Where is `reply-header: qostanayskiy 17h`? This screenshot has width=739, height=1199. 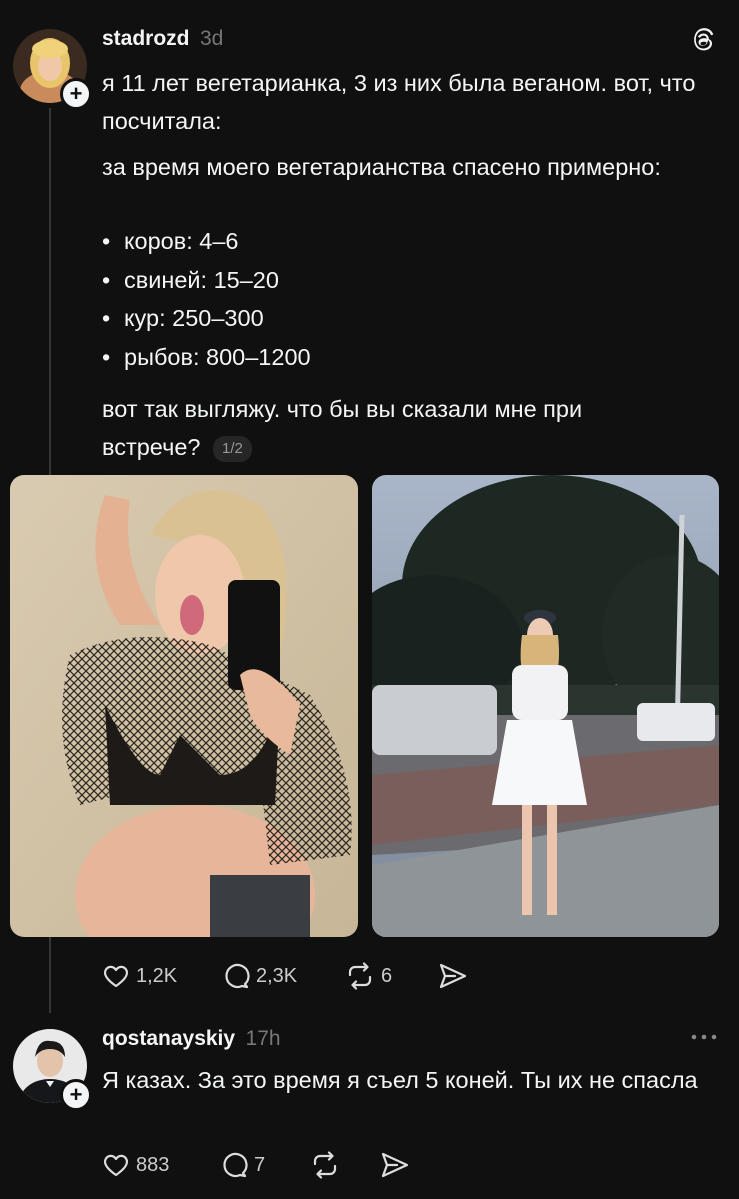 reply-header: qostanayskiy 17h is located at coordinates (191, 1039).